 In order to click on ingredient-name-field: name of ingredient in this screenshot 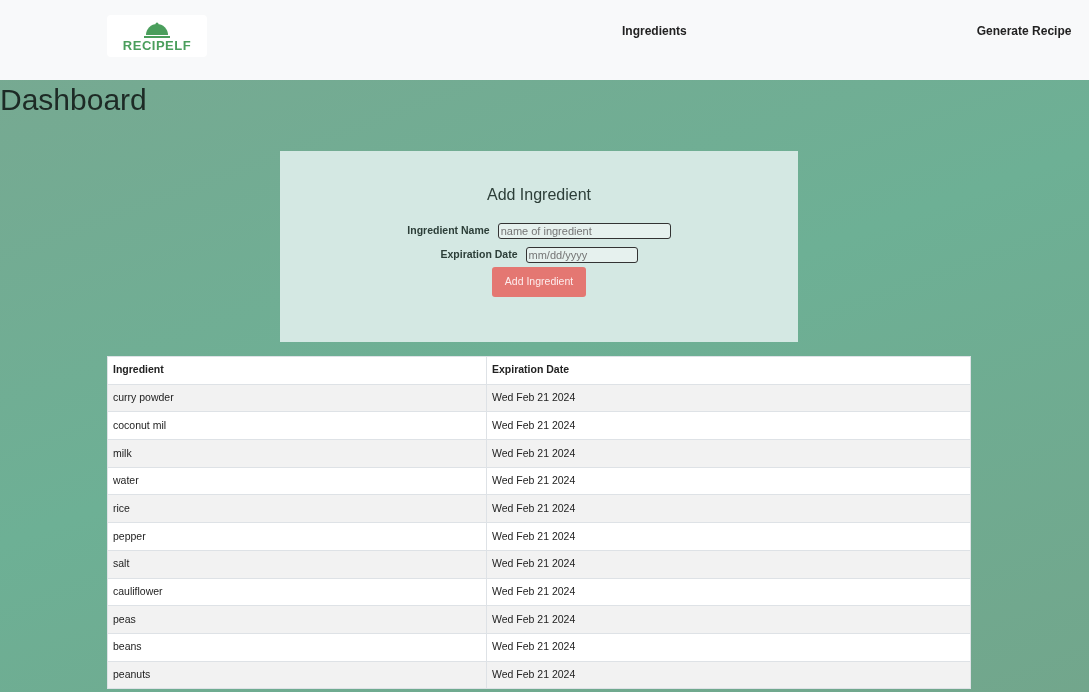, I will do `click(584, 231)`.